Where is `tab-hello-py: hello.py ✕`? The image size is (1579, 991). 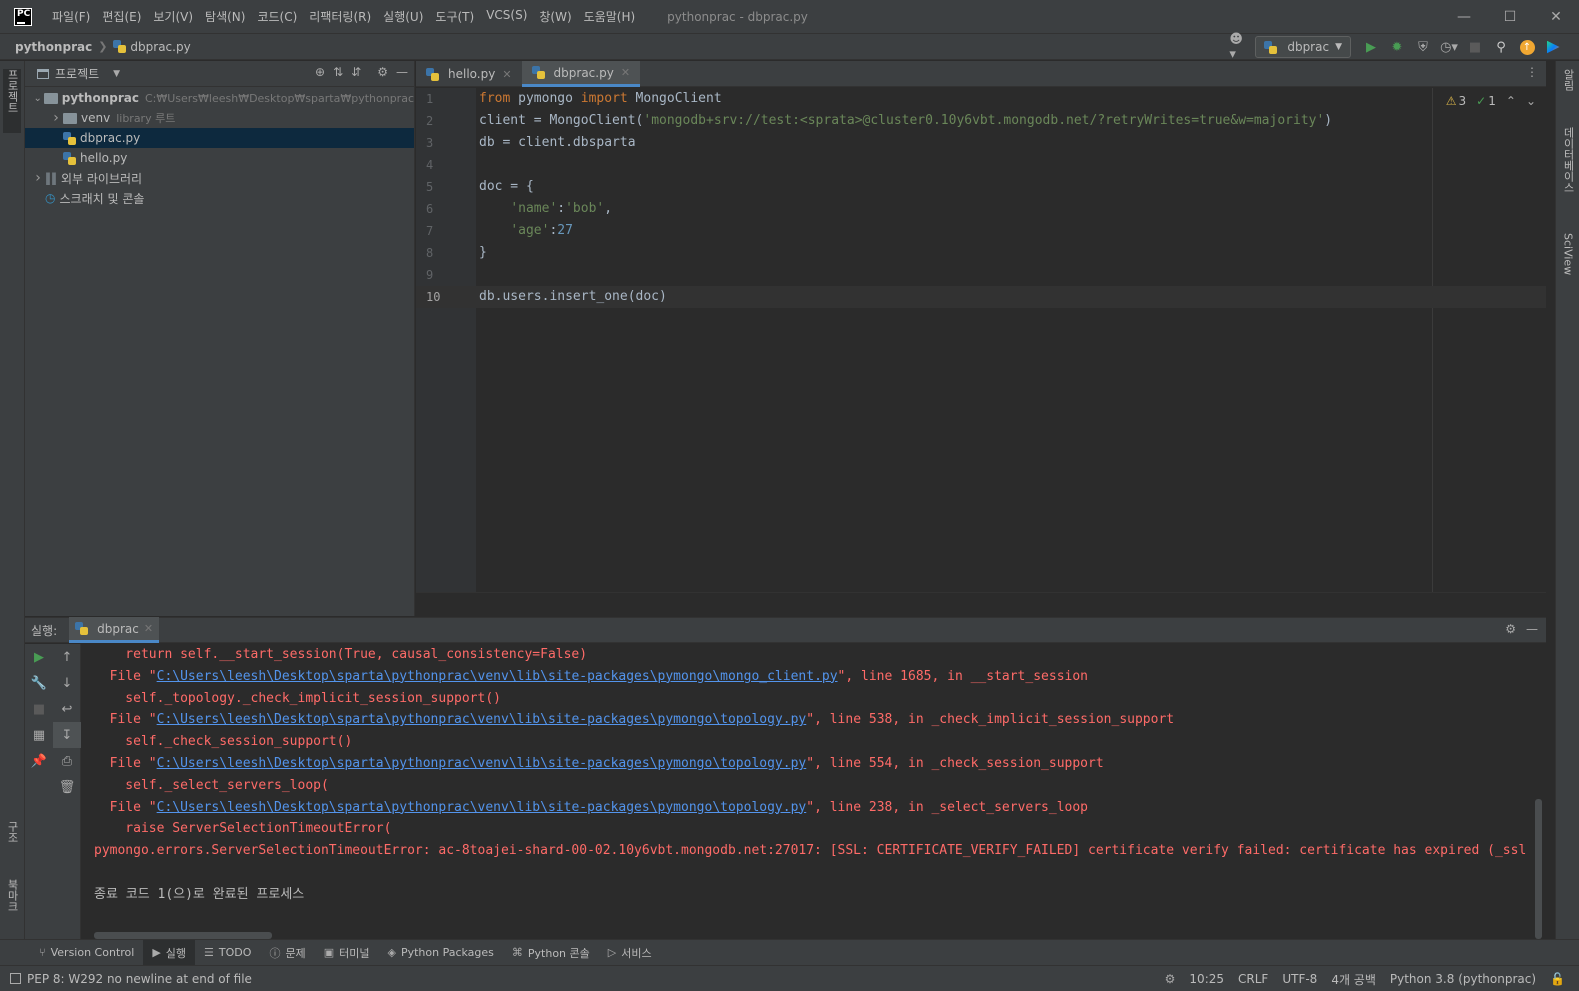
tab-hello-py: hello.py ✕ is located at coordinates (469, 74).